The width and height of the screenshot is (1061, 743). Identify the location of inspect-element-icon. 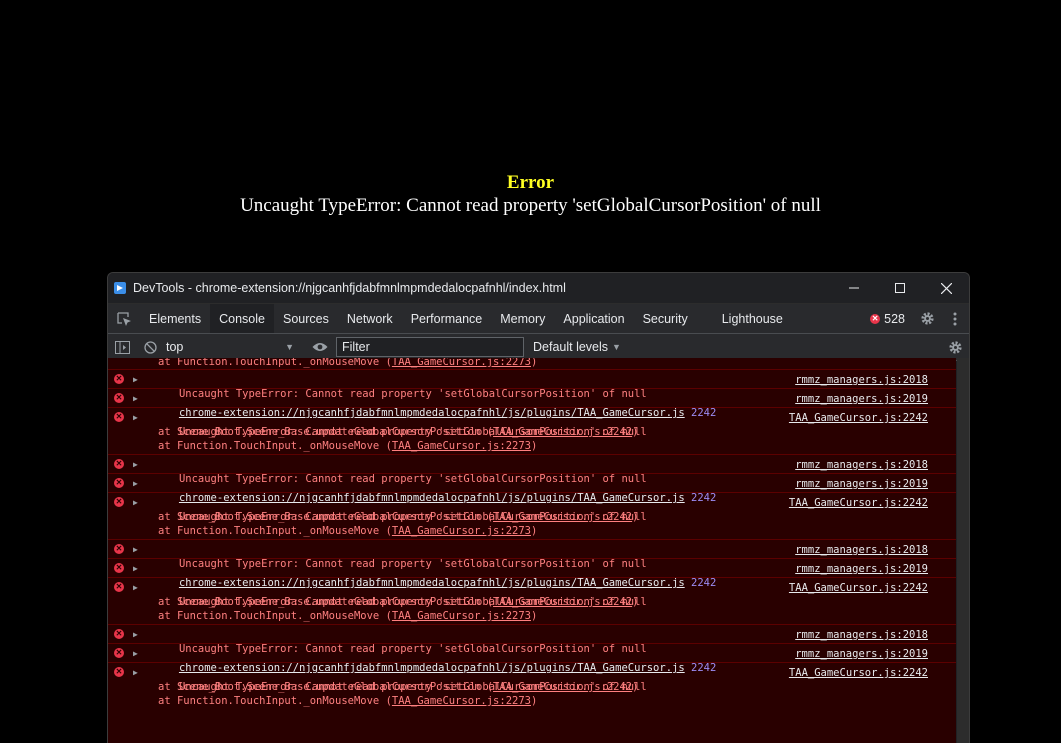
(124, 318).